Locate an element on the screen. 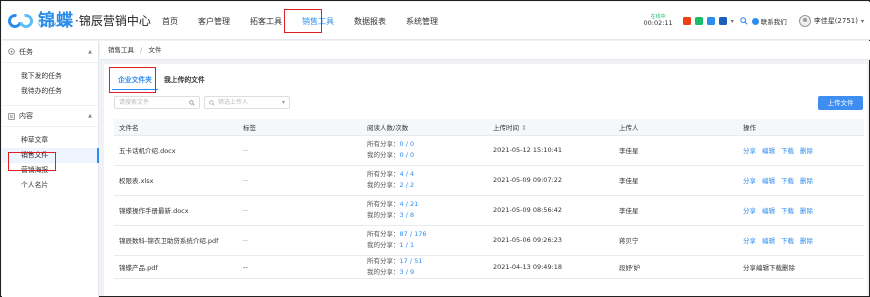  all-shares-line: 所有分享：0 / 0 is located at coordinates (427, 144).